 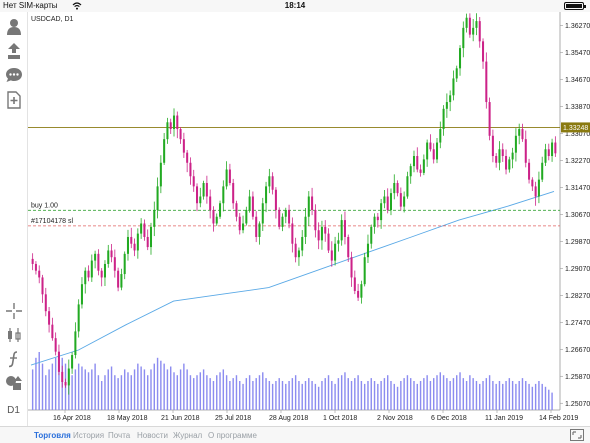 What do you see at coordinates (295, 5) in the screenshot?
I see `clock: 18:14` at bounding box center [295, 5].